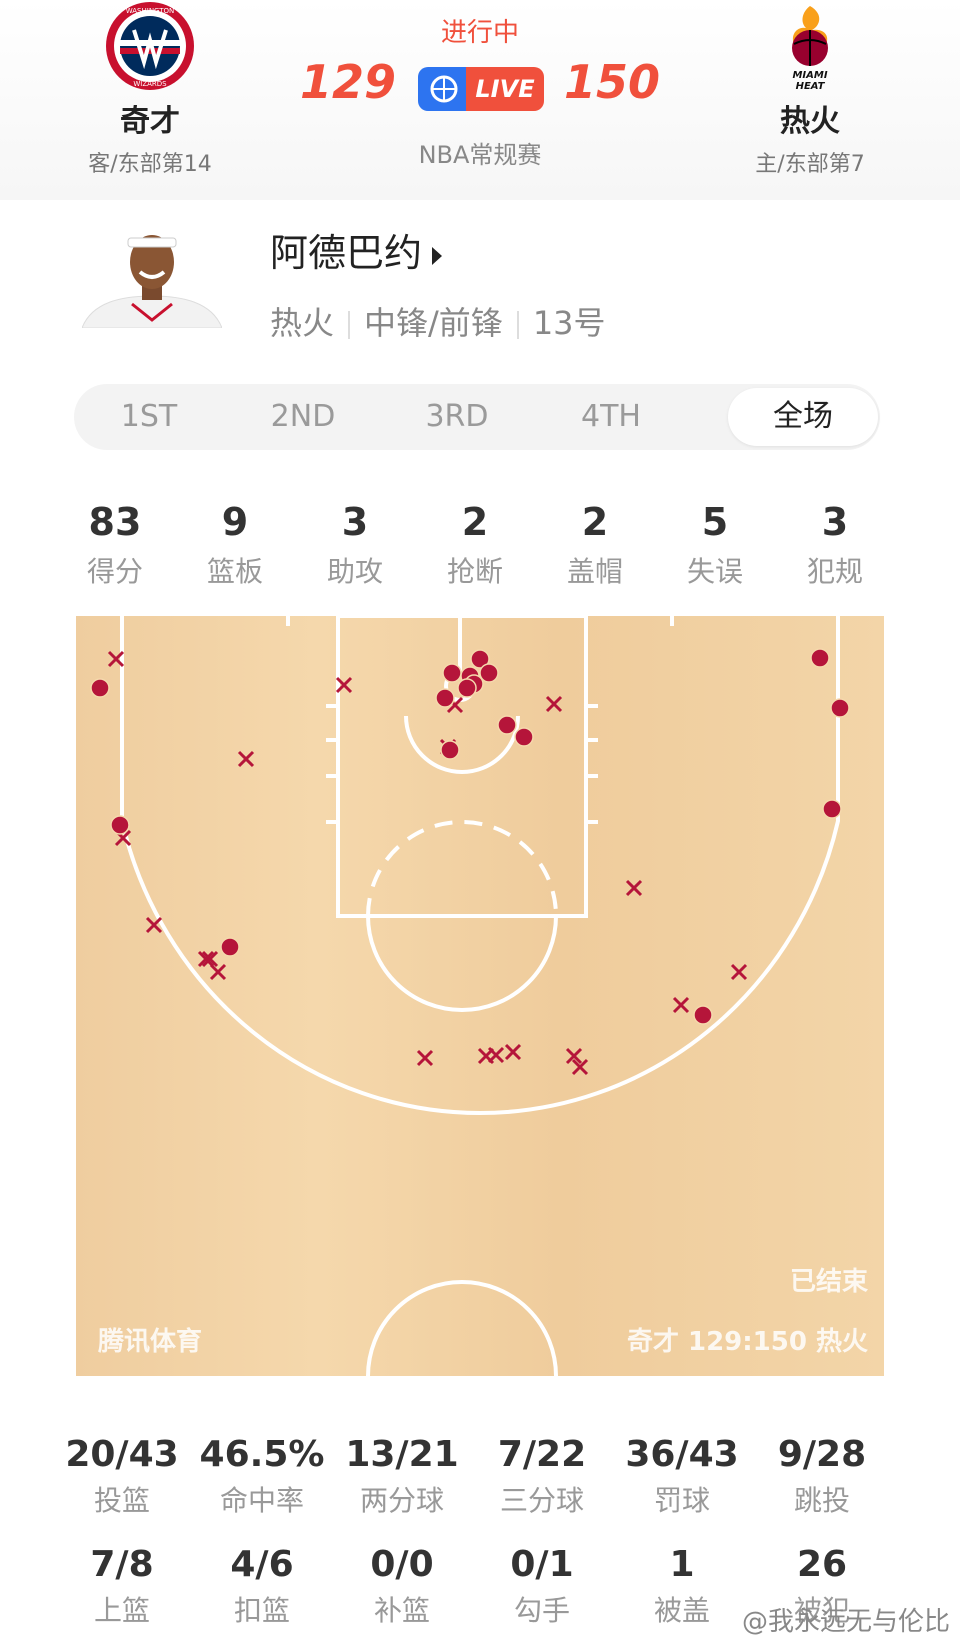 The image size is (960, 1648). What do you see at coordinates (542, 1476) in the screenshot?
I see `shooting-3pt: 7/22 三分球` at bounding box center [542, 1476].